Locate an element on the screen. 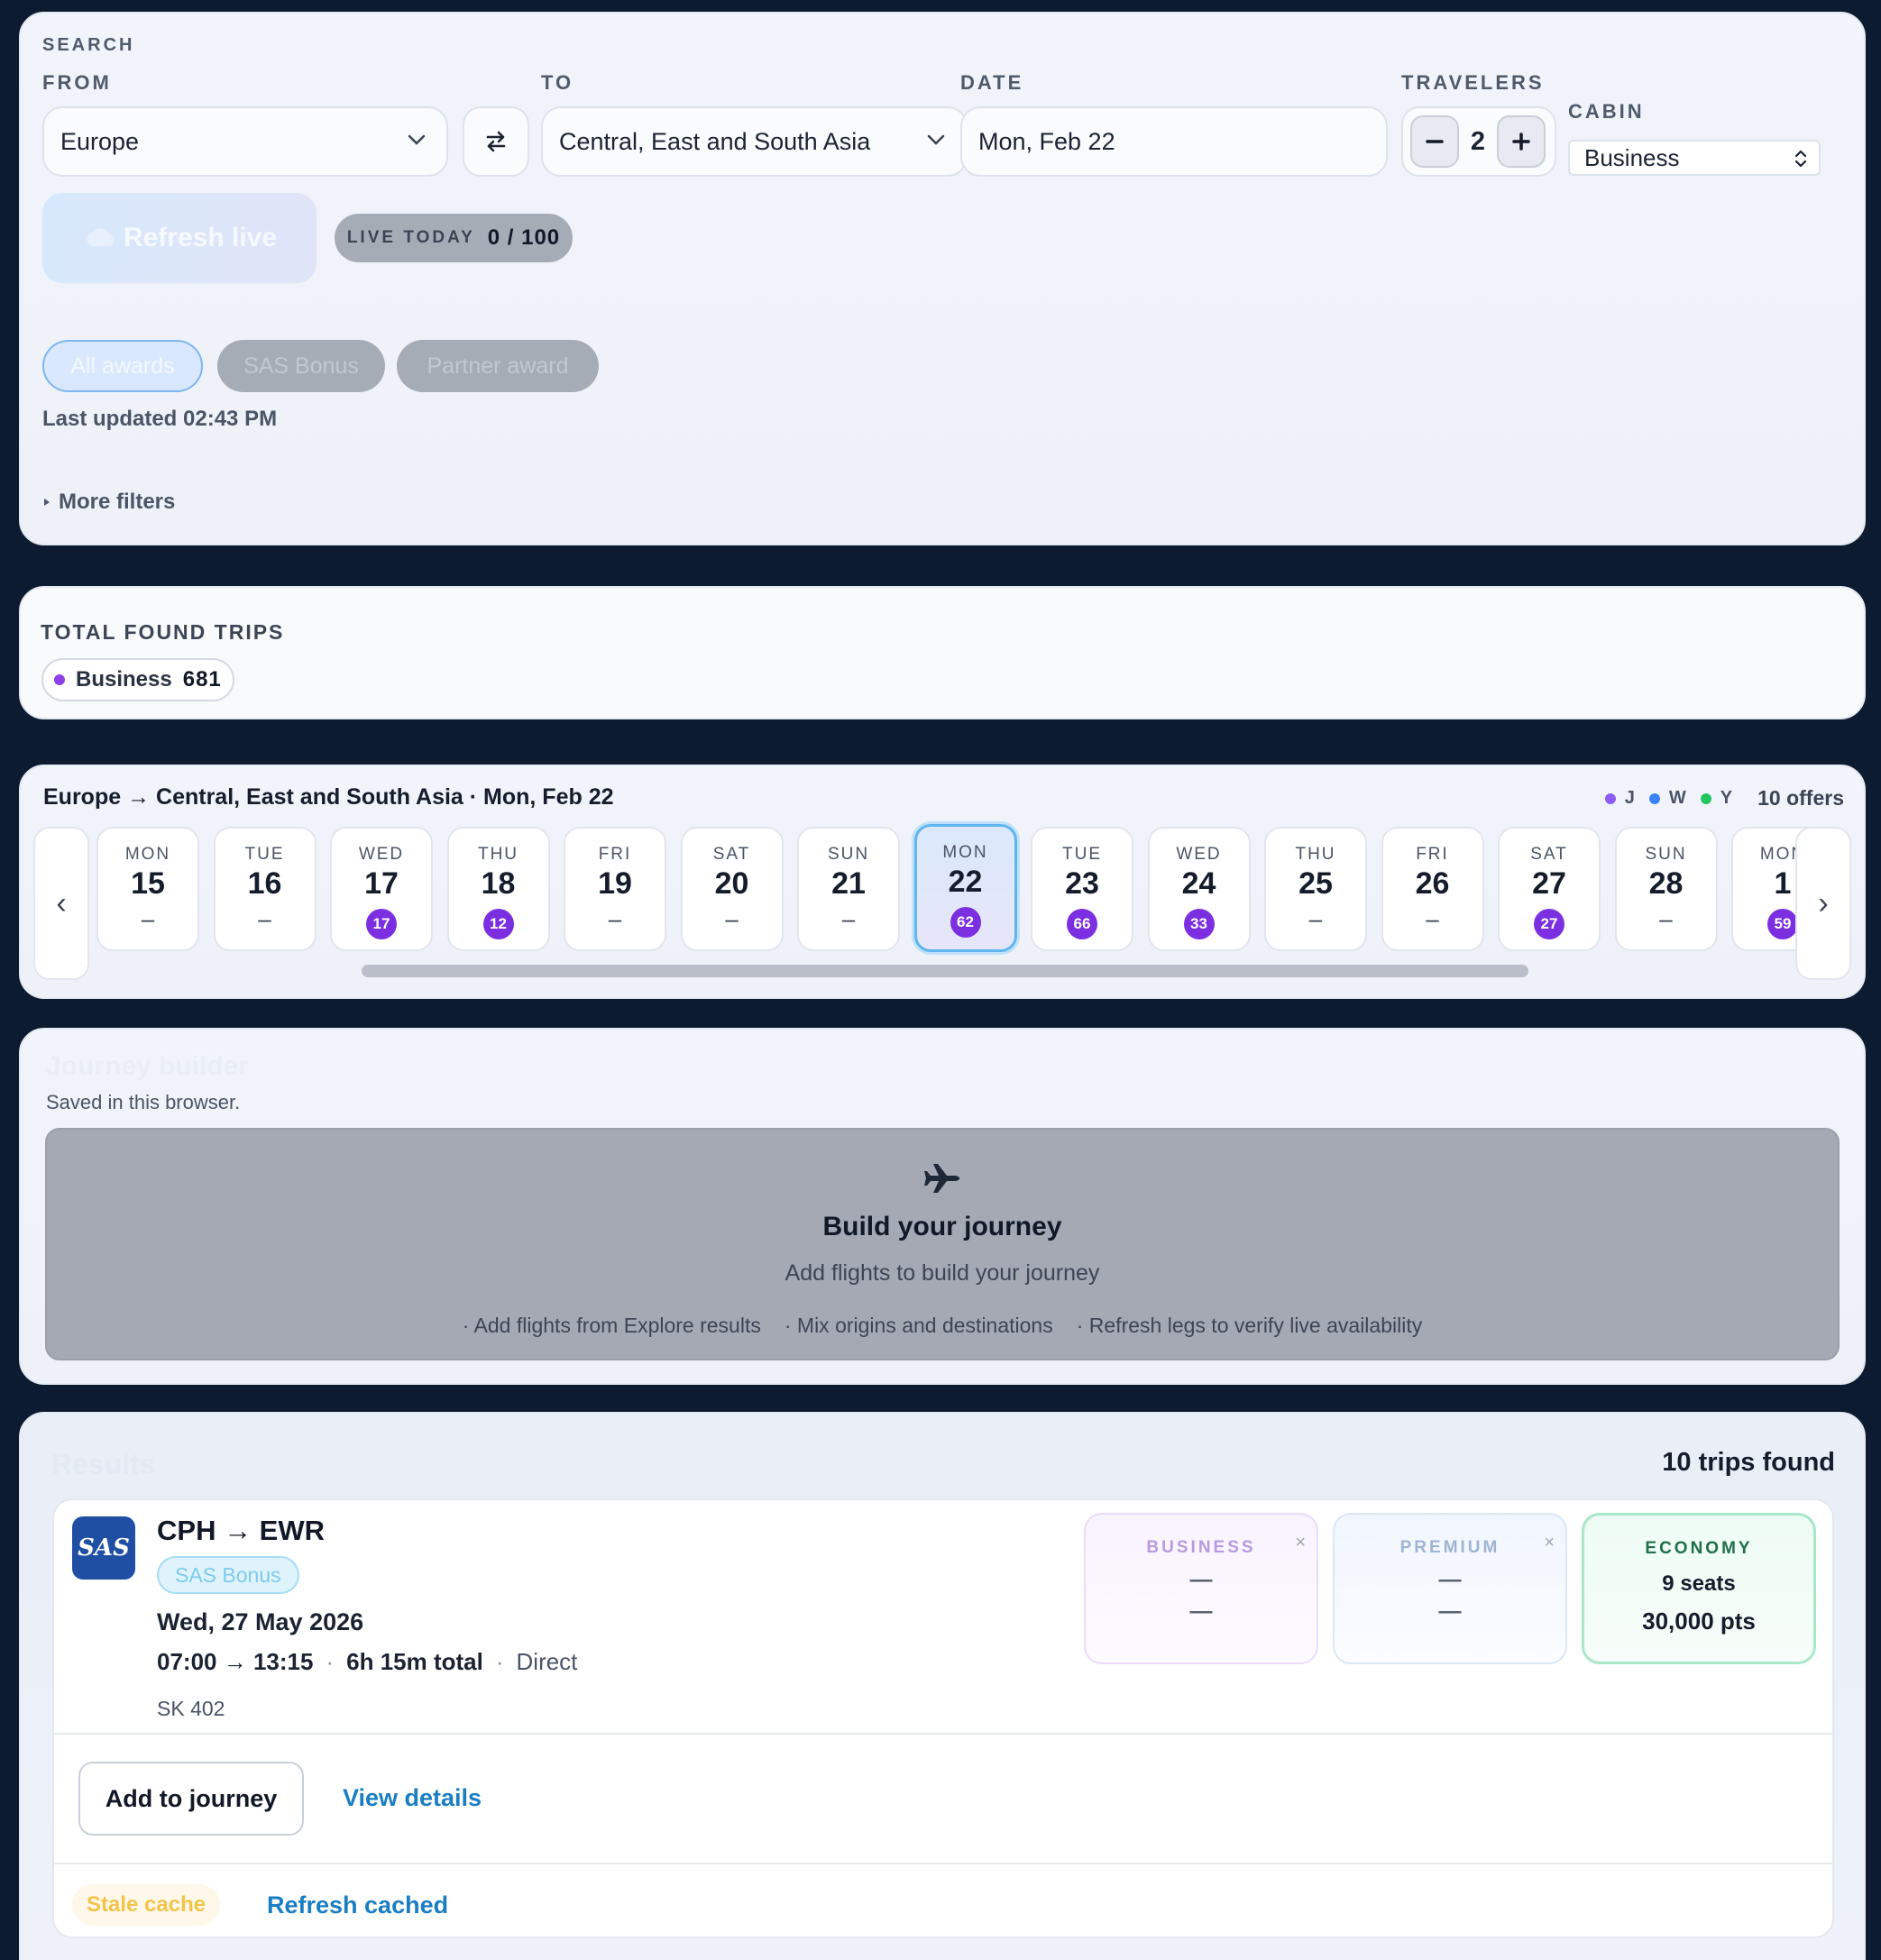 The width and height of the screenshot is (1881, 1960). day-of-week: SAT is located at coordinates (1549, 854).